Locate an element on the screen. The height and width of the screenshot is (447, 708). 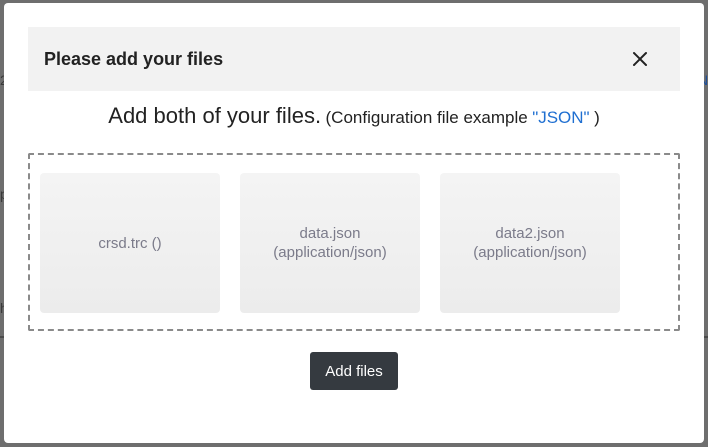
instructions-note: (Configuration file example is located at coordinates (426, 117).